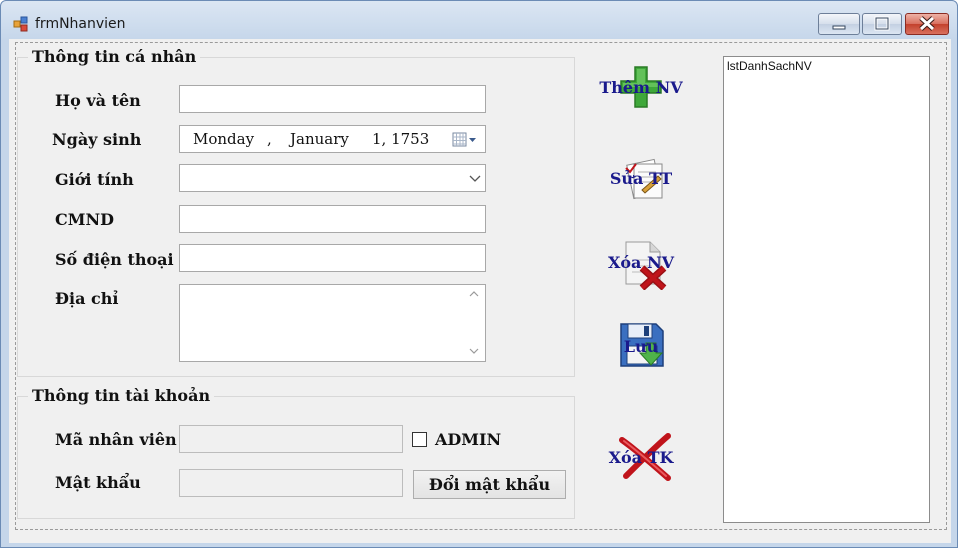 Image resolution: width=960 pixels, height=550 pixels. What do you see at coordinates (769, 66) in the screenshot?
I see `listbox-name: lstDanhSachNV` at bounding box center [769, 66].